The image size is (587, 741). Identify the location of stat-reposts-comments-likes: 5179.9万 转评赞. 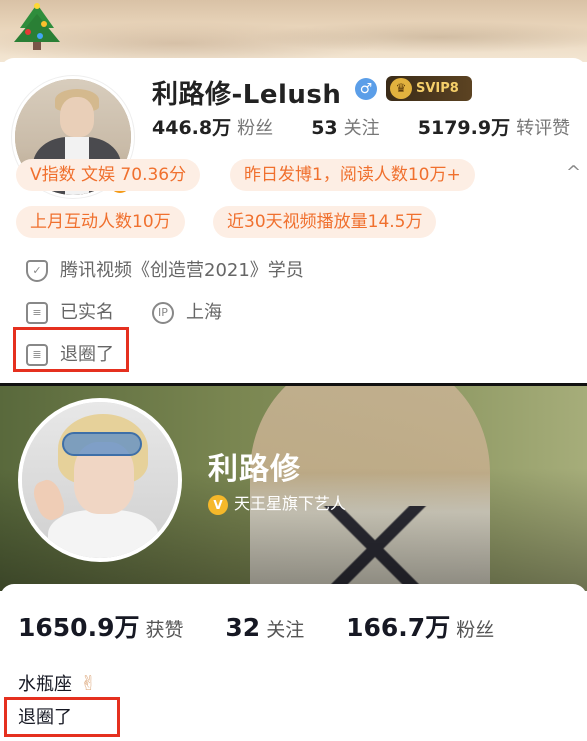
(494, 128).